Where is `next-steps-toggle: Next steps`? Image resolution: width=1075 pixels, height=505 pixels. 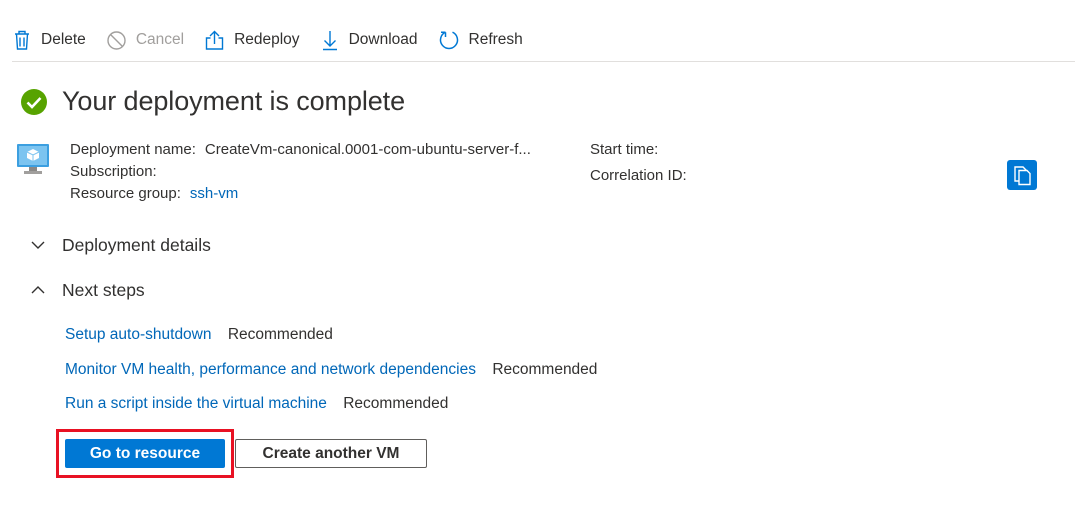
next-steps-toggle: Next steps is located at coordinates (87, 290).